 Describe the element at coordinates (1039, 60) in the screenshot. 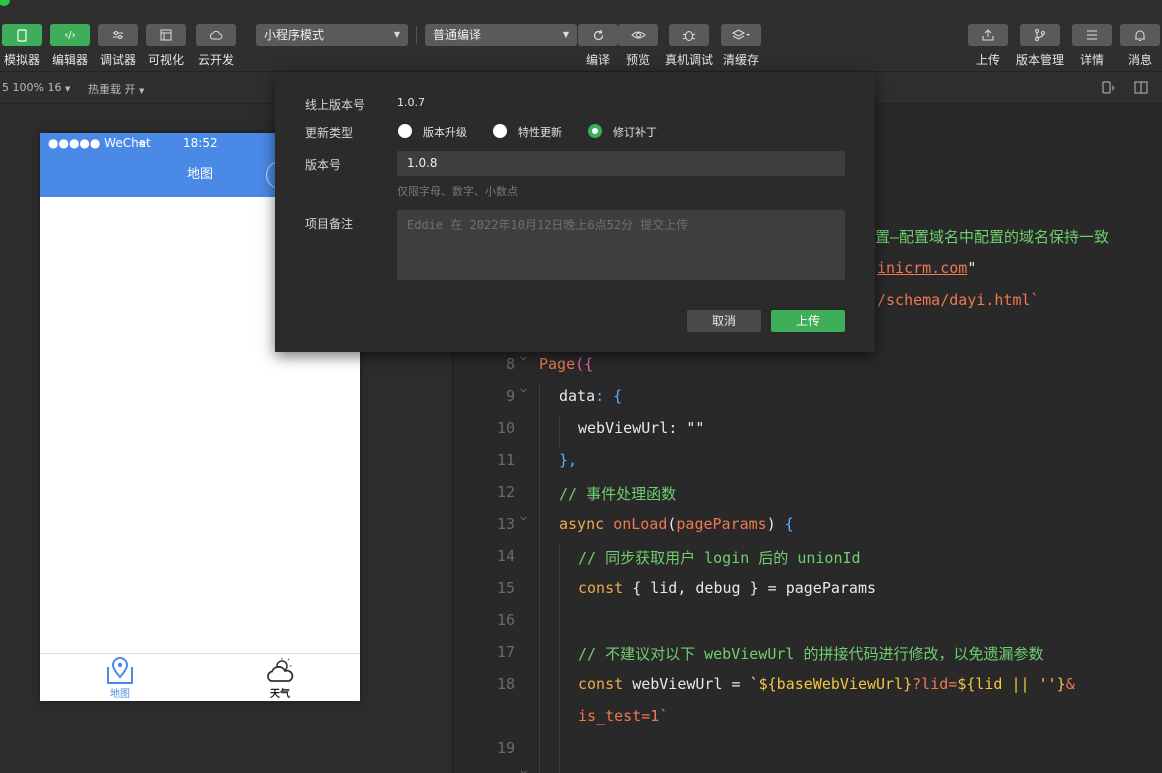

I see `version-control-label: 版本管理` at that location.